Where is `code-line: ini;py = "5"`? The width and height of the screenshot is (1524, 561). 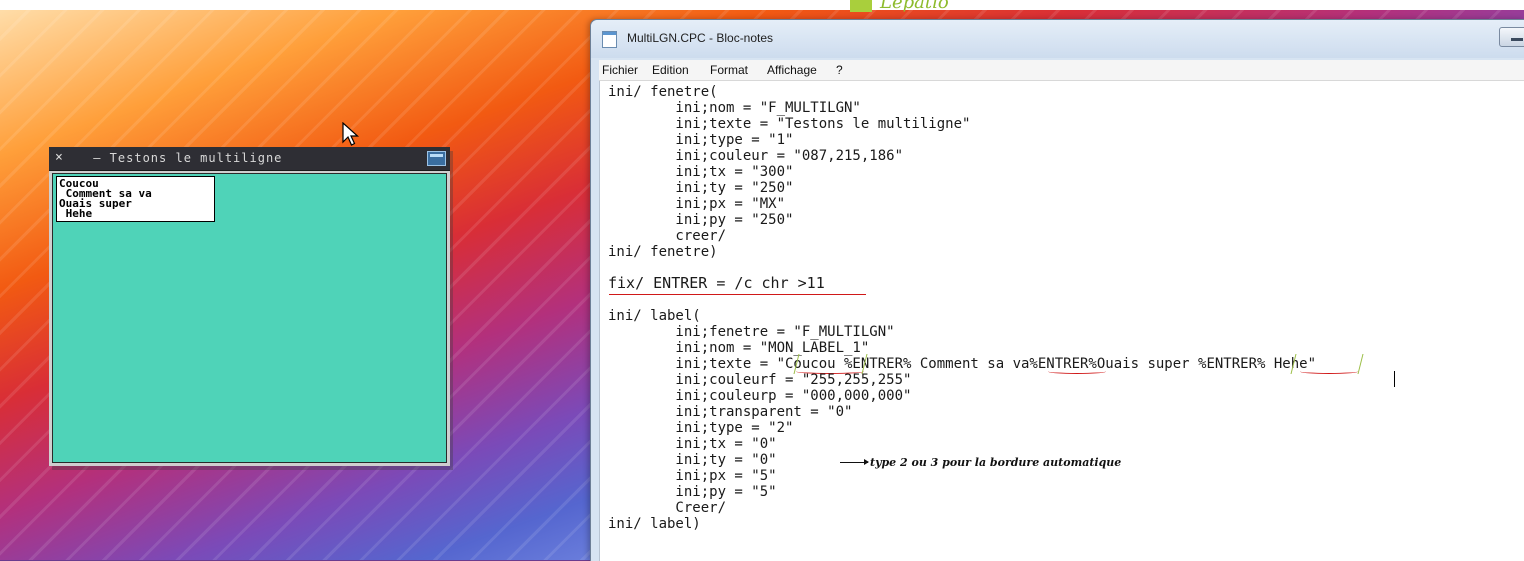
code-line: ini;py = "5" is located at coordinates (692, 492).